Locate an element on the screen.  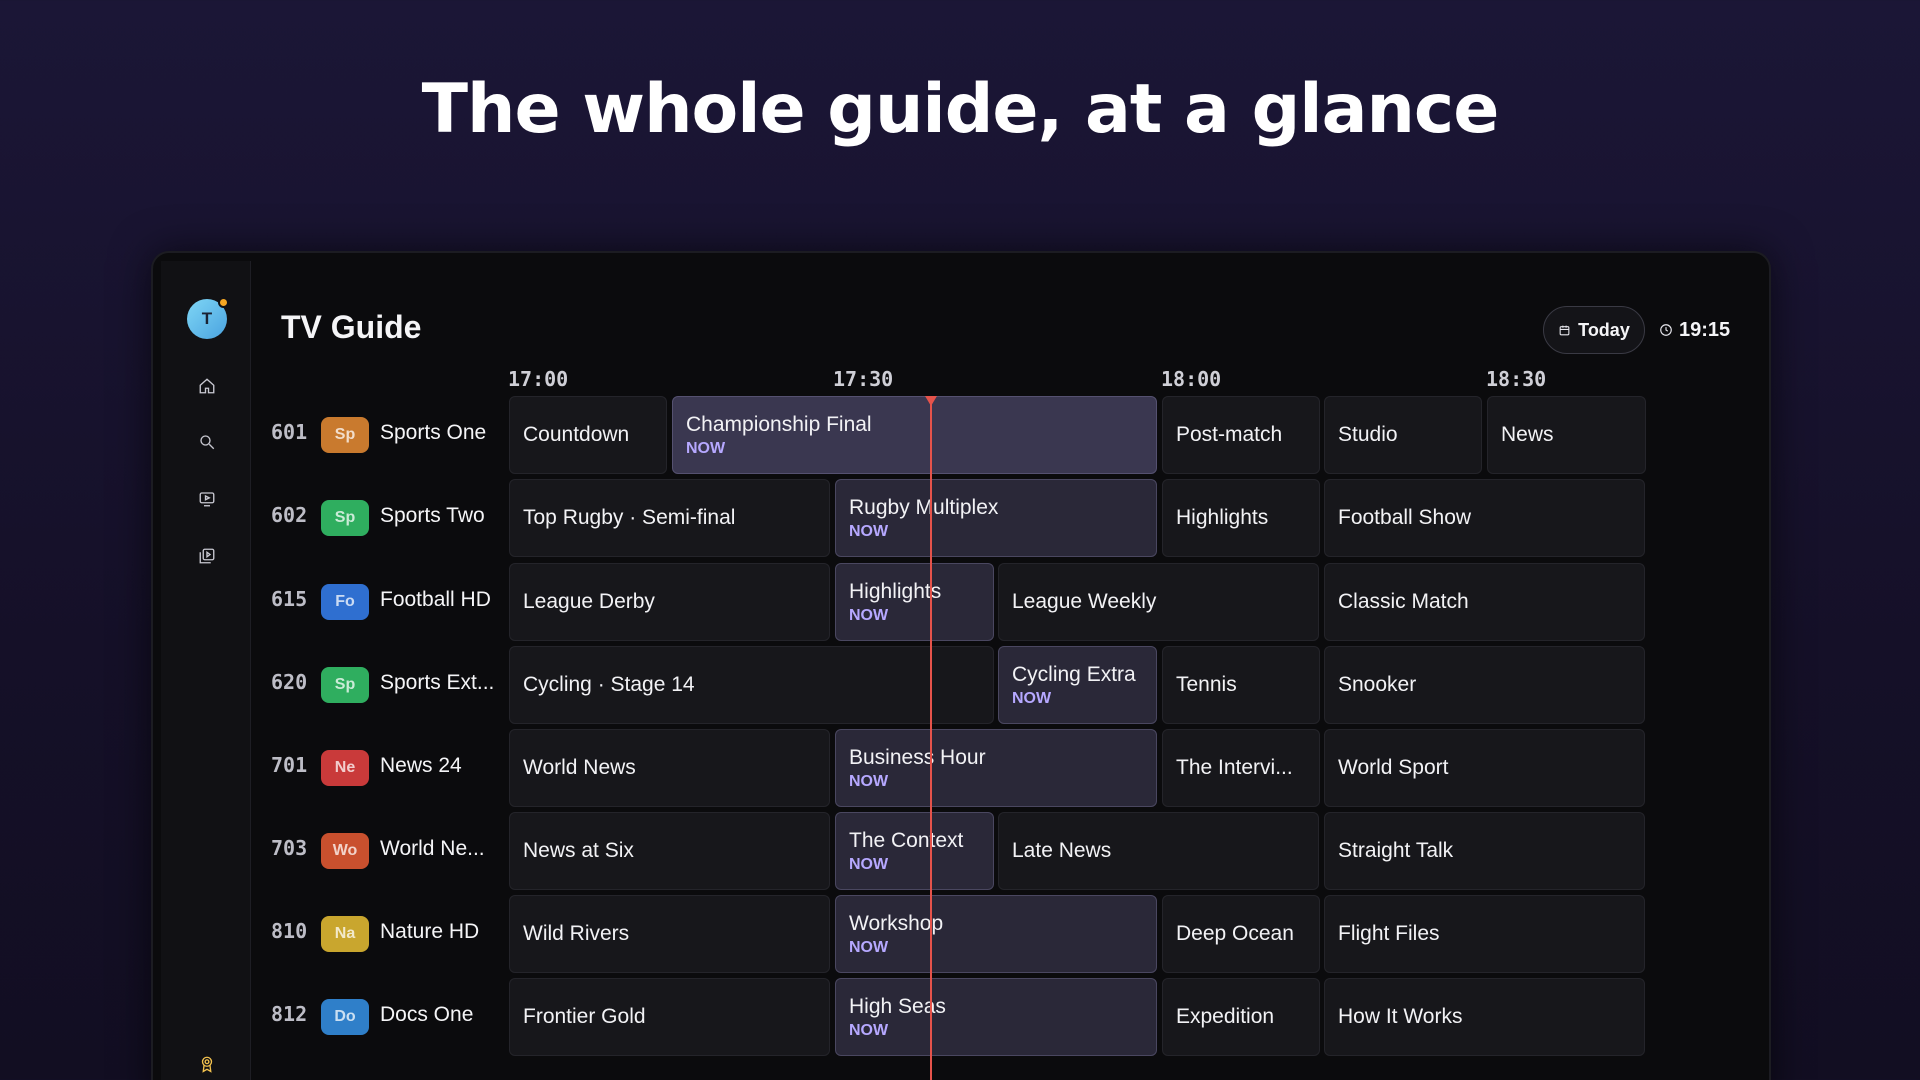
program-title: Flight Files is located at coordinates (1389, 933).